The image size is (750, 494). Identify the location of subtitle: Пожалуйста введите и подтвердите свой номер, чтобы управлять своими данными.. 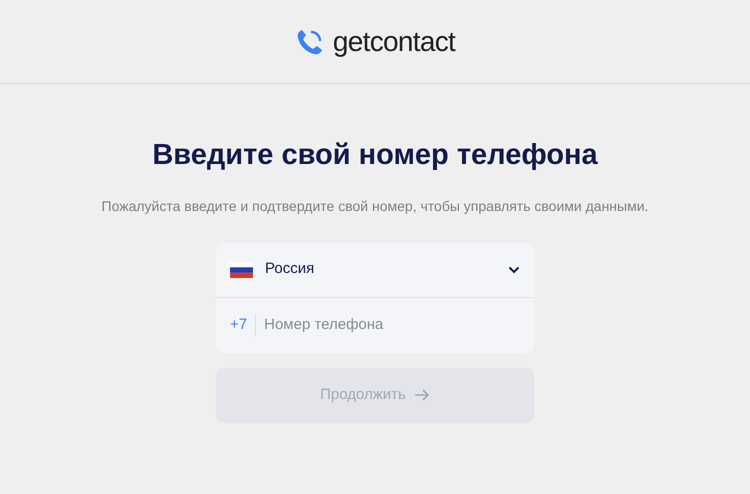
(375, 206).